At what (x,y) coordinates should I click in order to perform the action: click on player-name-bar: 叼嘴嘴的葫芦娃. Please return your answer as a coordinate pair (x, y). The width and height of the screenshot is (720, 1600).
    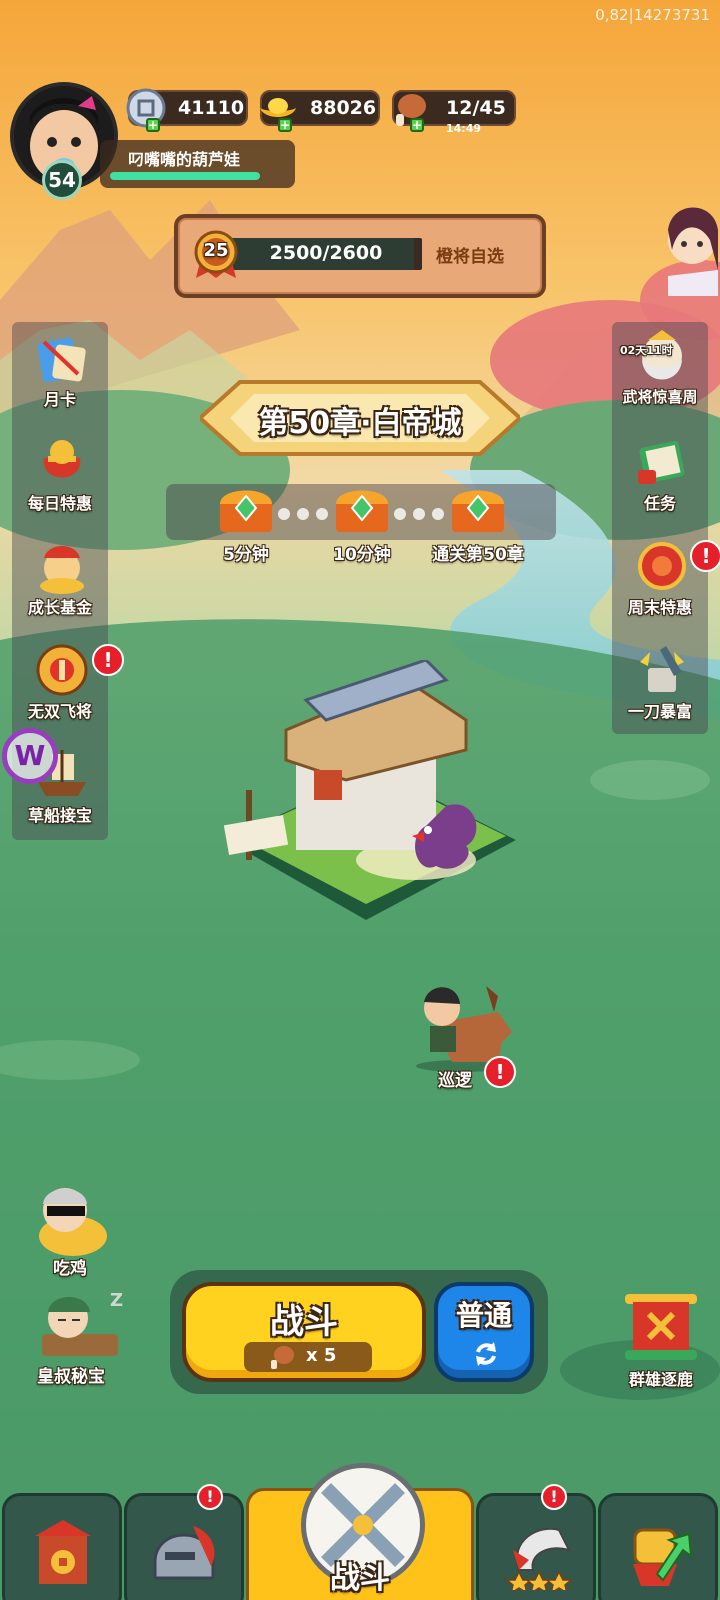
    Looking at the image, I should click on (197, 164).